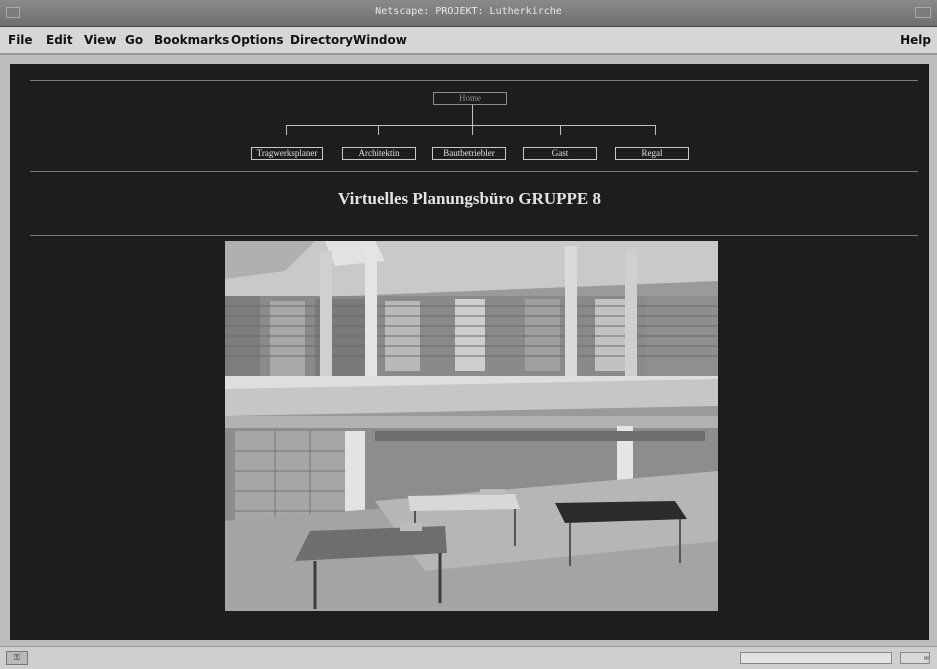  What do you see at coordinates (134, 40) in the screenshot?
I see `menu-go: Go` at bounding box center [134, 40].